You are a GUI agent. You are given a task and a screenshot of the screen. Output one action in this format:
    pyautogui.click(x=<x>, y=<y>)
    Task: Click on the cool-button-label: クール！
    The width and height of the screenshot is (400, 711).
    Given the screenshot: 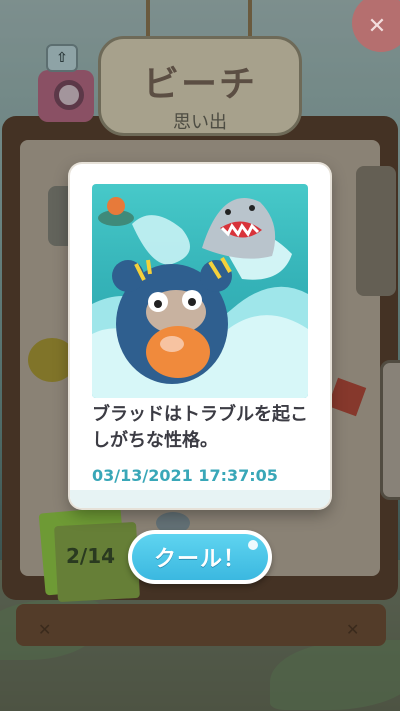 What is the action you would take?
    pyautogui.click(x=200, y=557)
    